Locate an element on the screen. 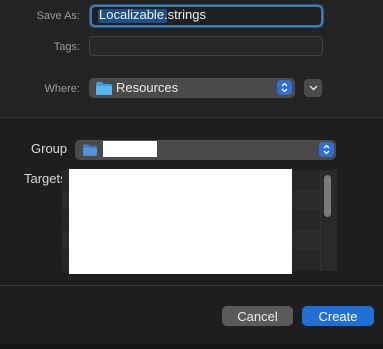 The image size is (383, 349). tags-field is located at coordinates (206, 46).